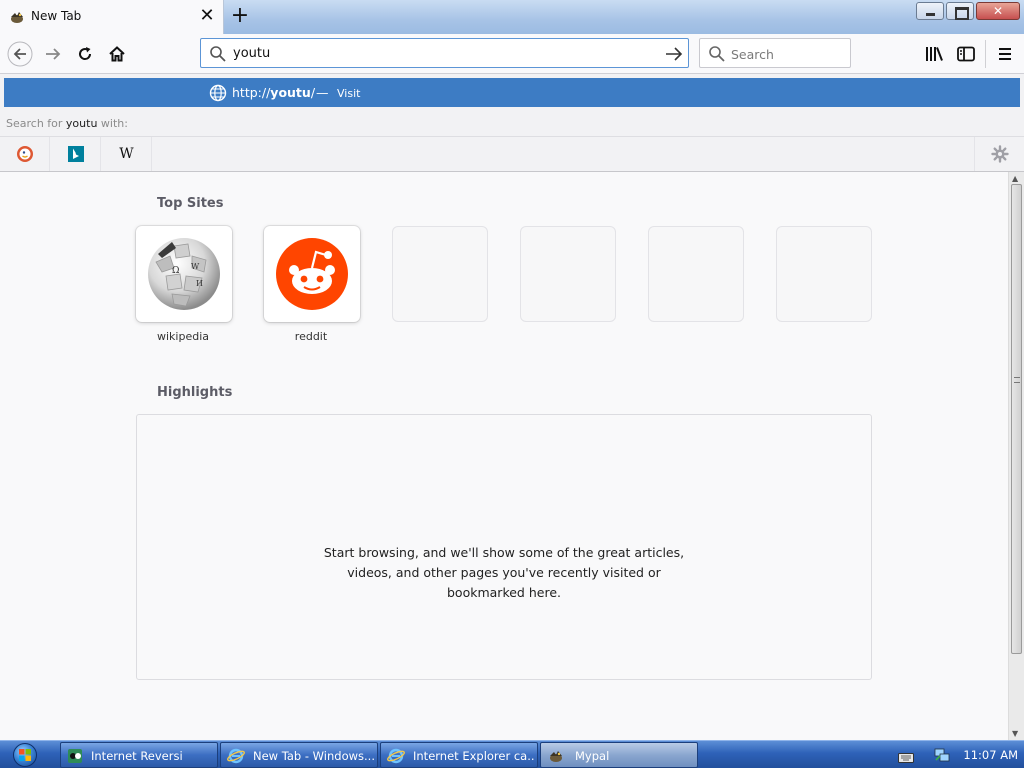 This screenshot has height=768, width=1024. I want to click on svg-text: W, so click(195, 266).